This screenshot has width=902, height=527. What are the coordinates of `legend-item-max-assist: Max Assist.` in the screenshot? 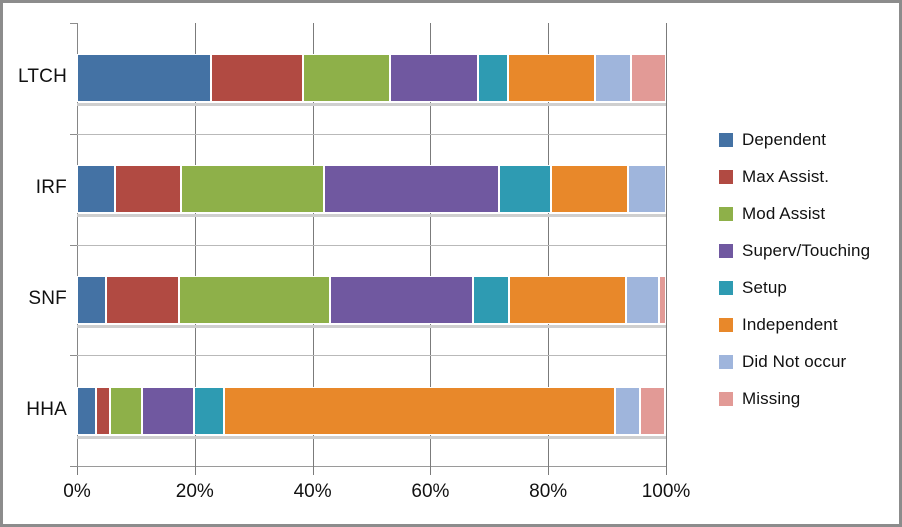 It's located at (808, 176).